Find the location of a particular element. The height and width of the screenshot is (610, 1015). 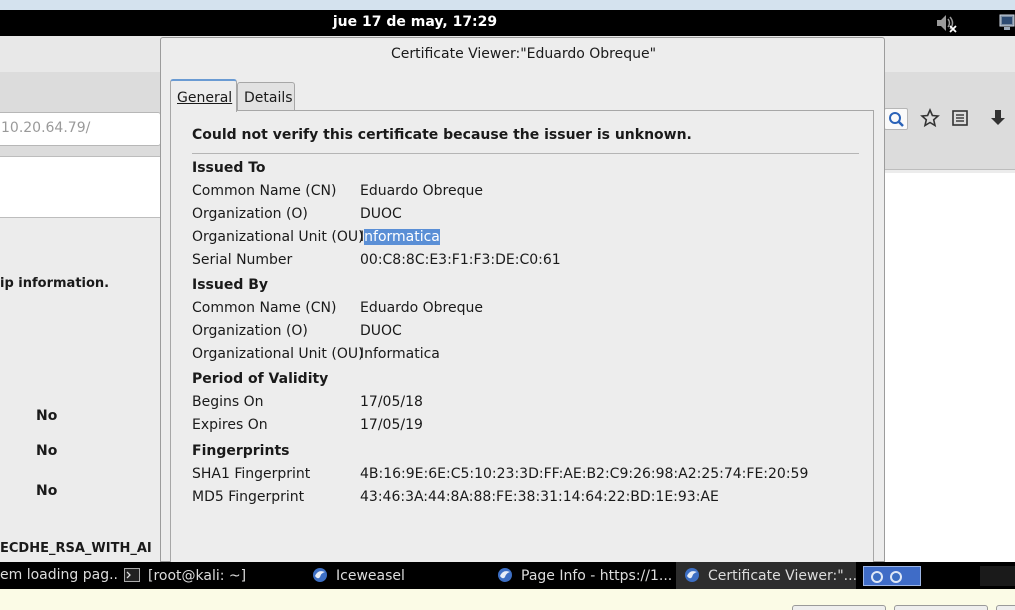

fingerprints-title: Fingerprints is located at coordinates (241, 451).